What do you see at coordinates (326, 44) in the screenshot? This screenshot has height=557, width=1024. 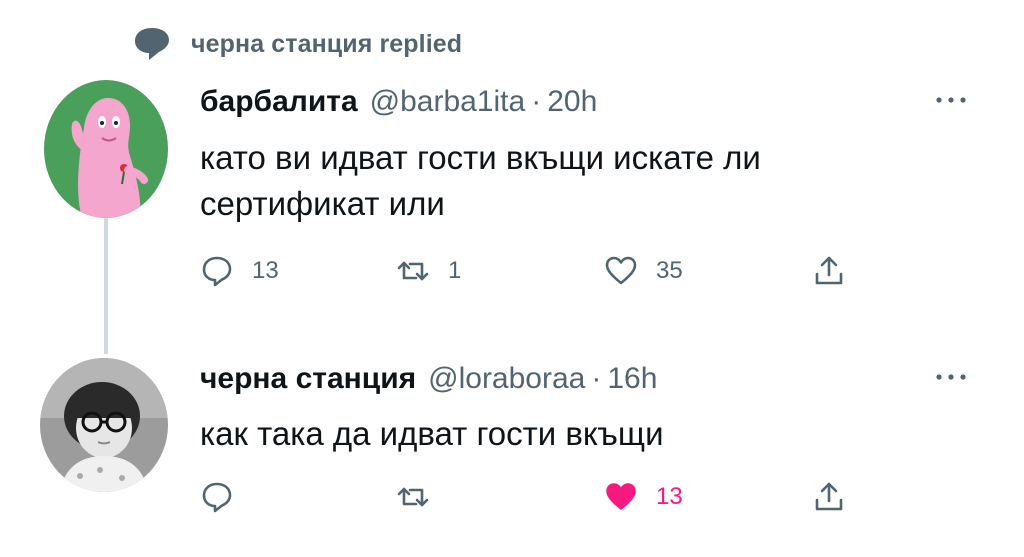 I see `reply-context-text: черна станция replied` at bounding box center [326, 44].